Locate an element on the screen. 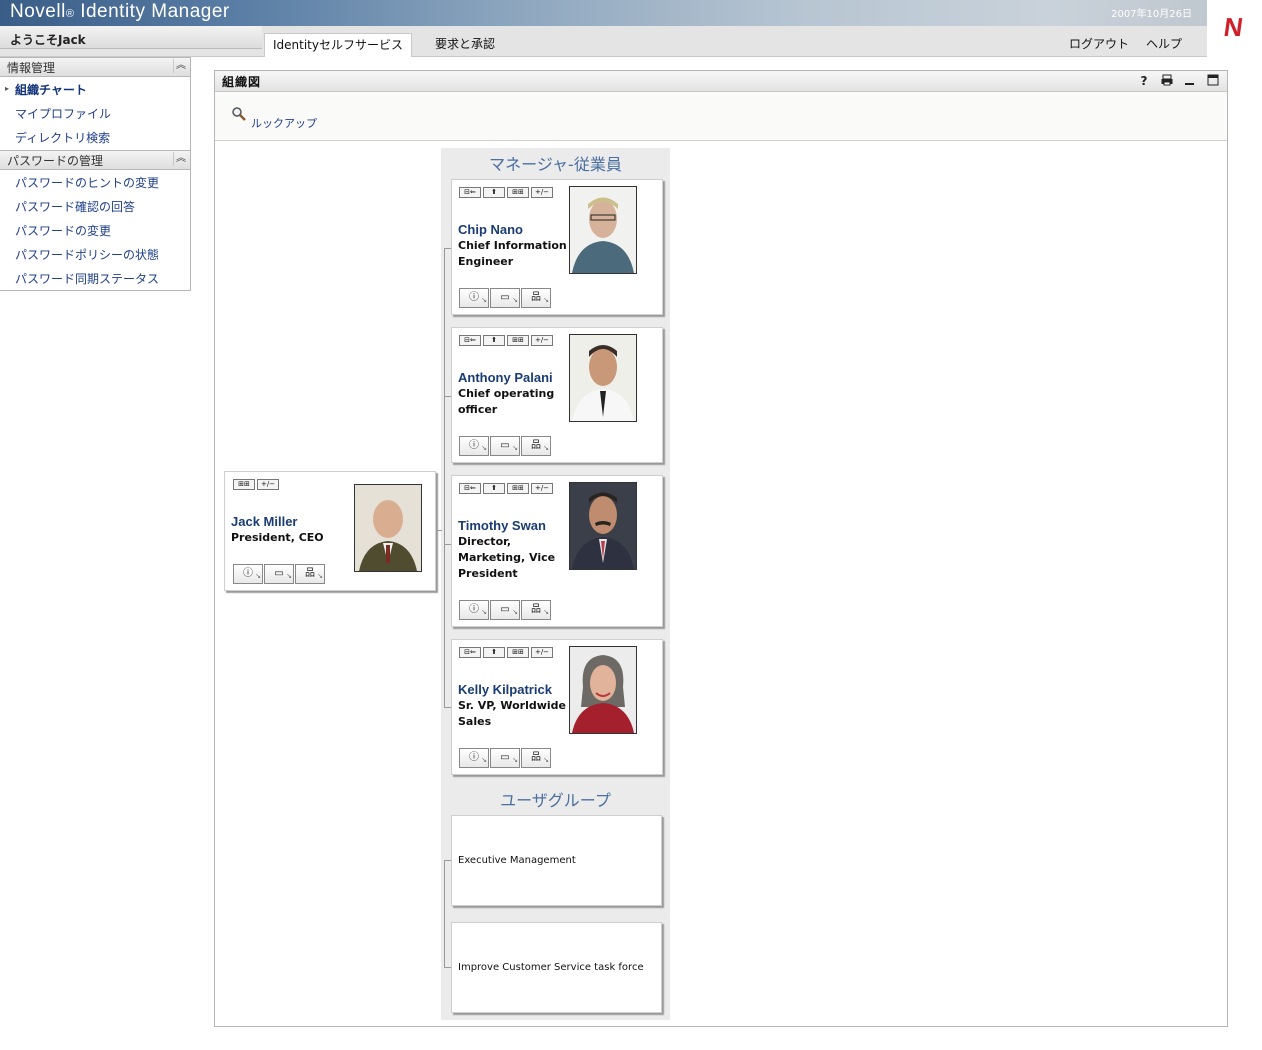 This screenshot has height=1050, width=1262. person-name: Anthony Palani is located at coordinates (505, 377).